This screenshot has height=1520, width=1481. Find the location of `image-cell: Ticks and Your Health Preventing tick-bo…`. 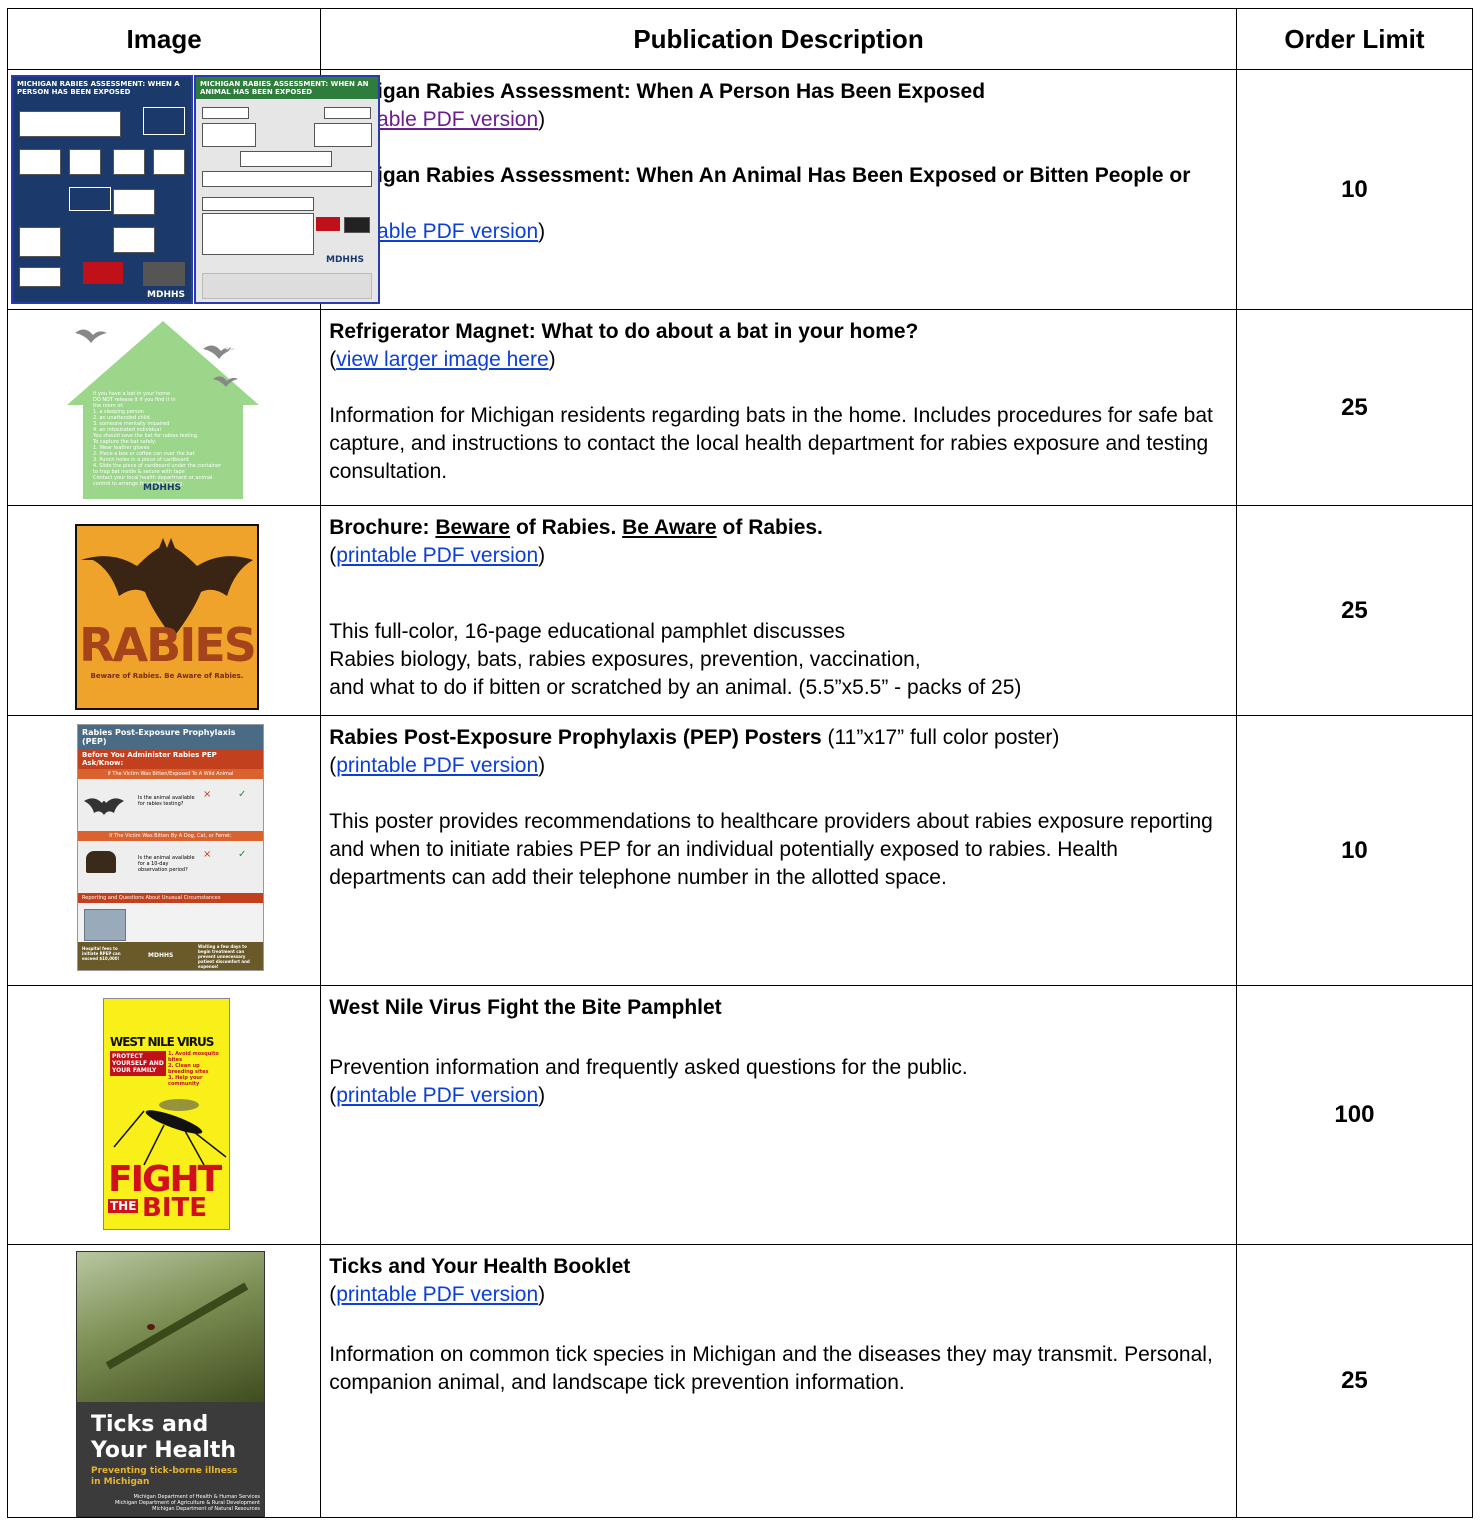

image-cell: Ticks and Your Health Preventing tick-bo… is located at coordinates (164, 1381).